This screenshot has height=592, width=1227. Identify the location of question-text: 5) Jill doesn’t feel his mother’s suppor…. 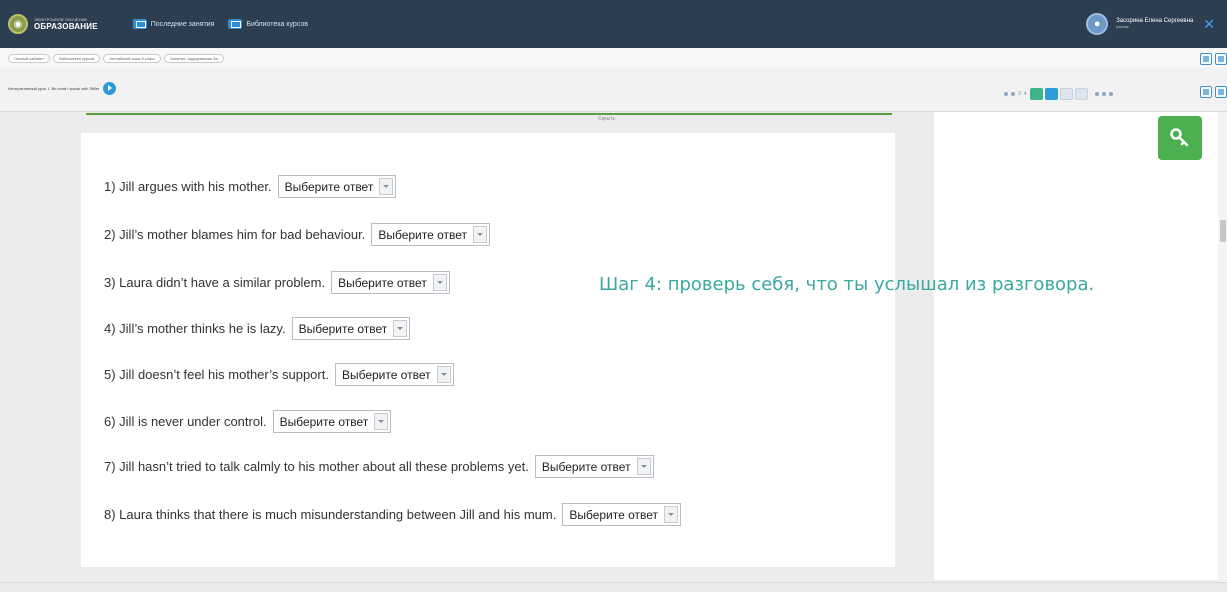
(216, 374).